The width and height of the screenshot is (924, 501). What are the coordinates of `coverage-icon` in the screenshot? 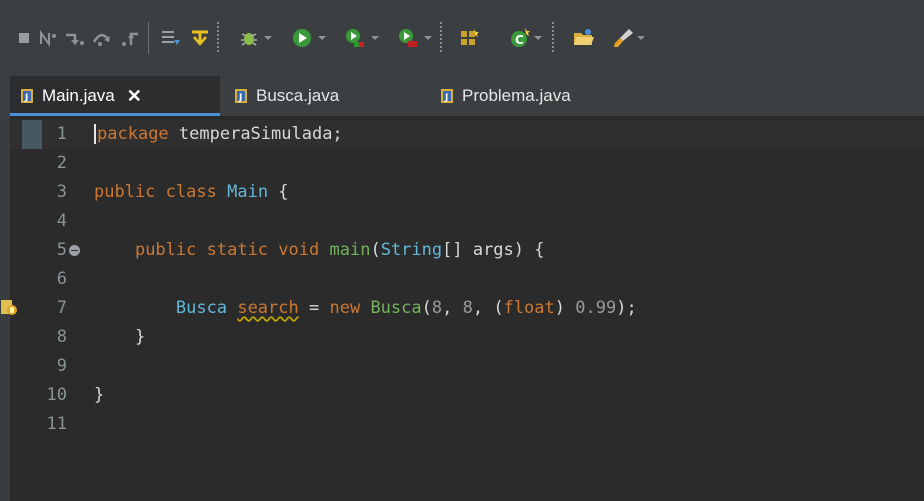 It's located at (355, 38).